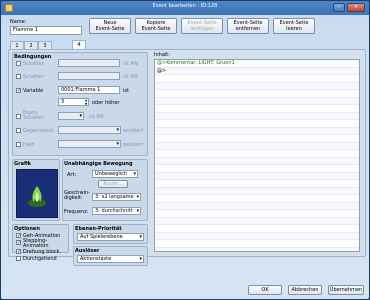  What do you see at coordinates (305, 290) in the screenshot?
I see `cancel-button: Abbrechen` at bounding box center [305, 290].